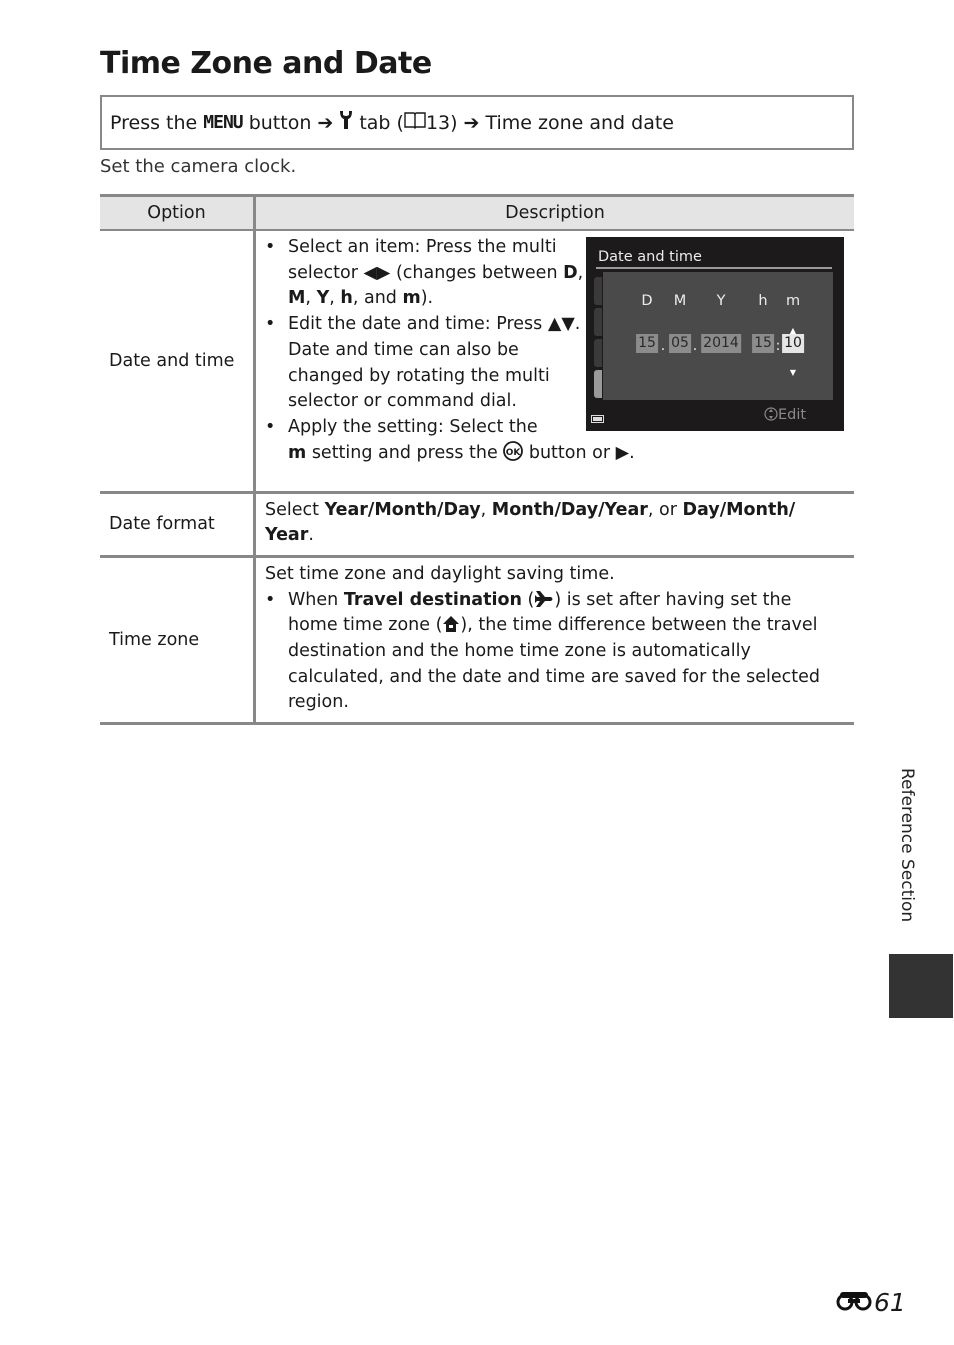  What do you see at coordinates (721, 343) in the screenshot?
I see `field-year: 2014` at bounding box center [721, 343].